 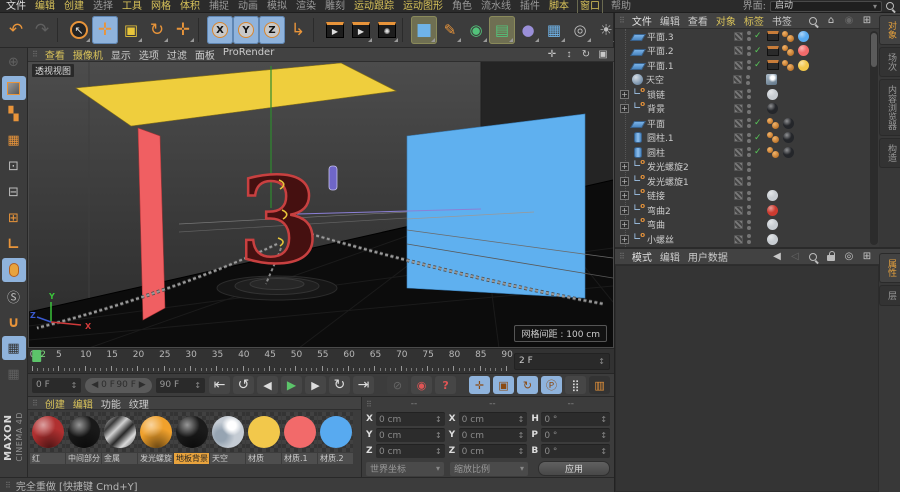 What do you see at coordinates (476, 30) in the screenshot?
I see `subdivision-surface-icon: ◉` at bounding box center [476, 30].